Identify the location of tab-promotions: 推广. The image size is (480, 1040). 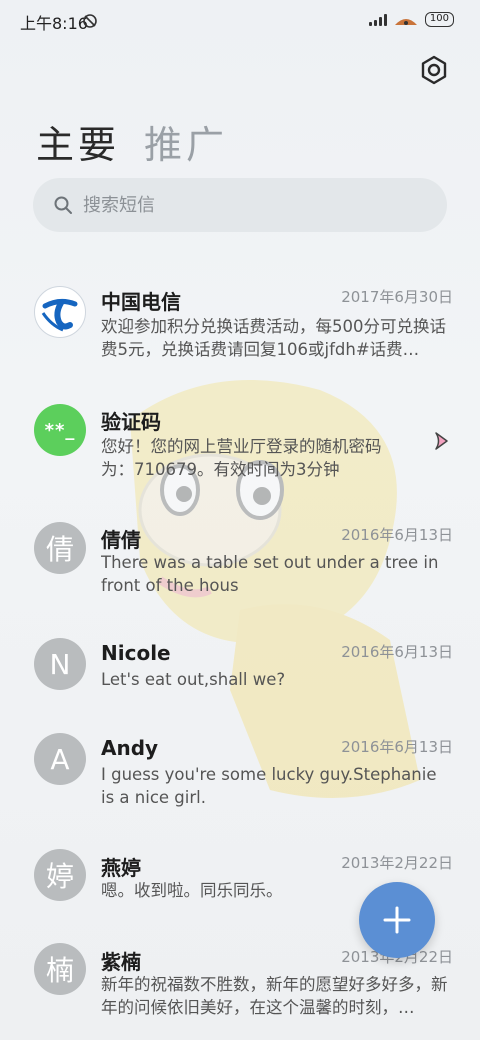
(186, 141).